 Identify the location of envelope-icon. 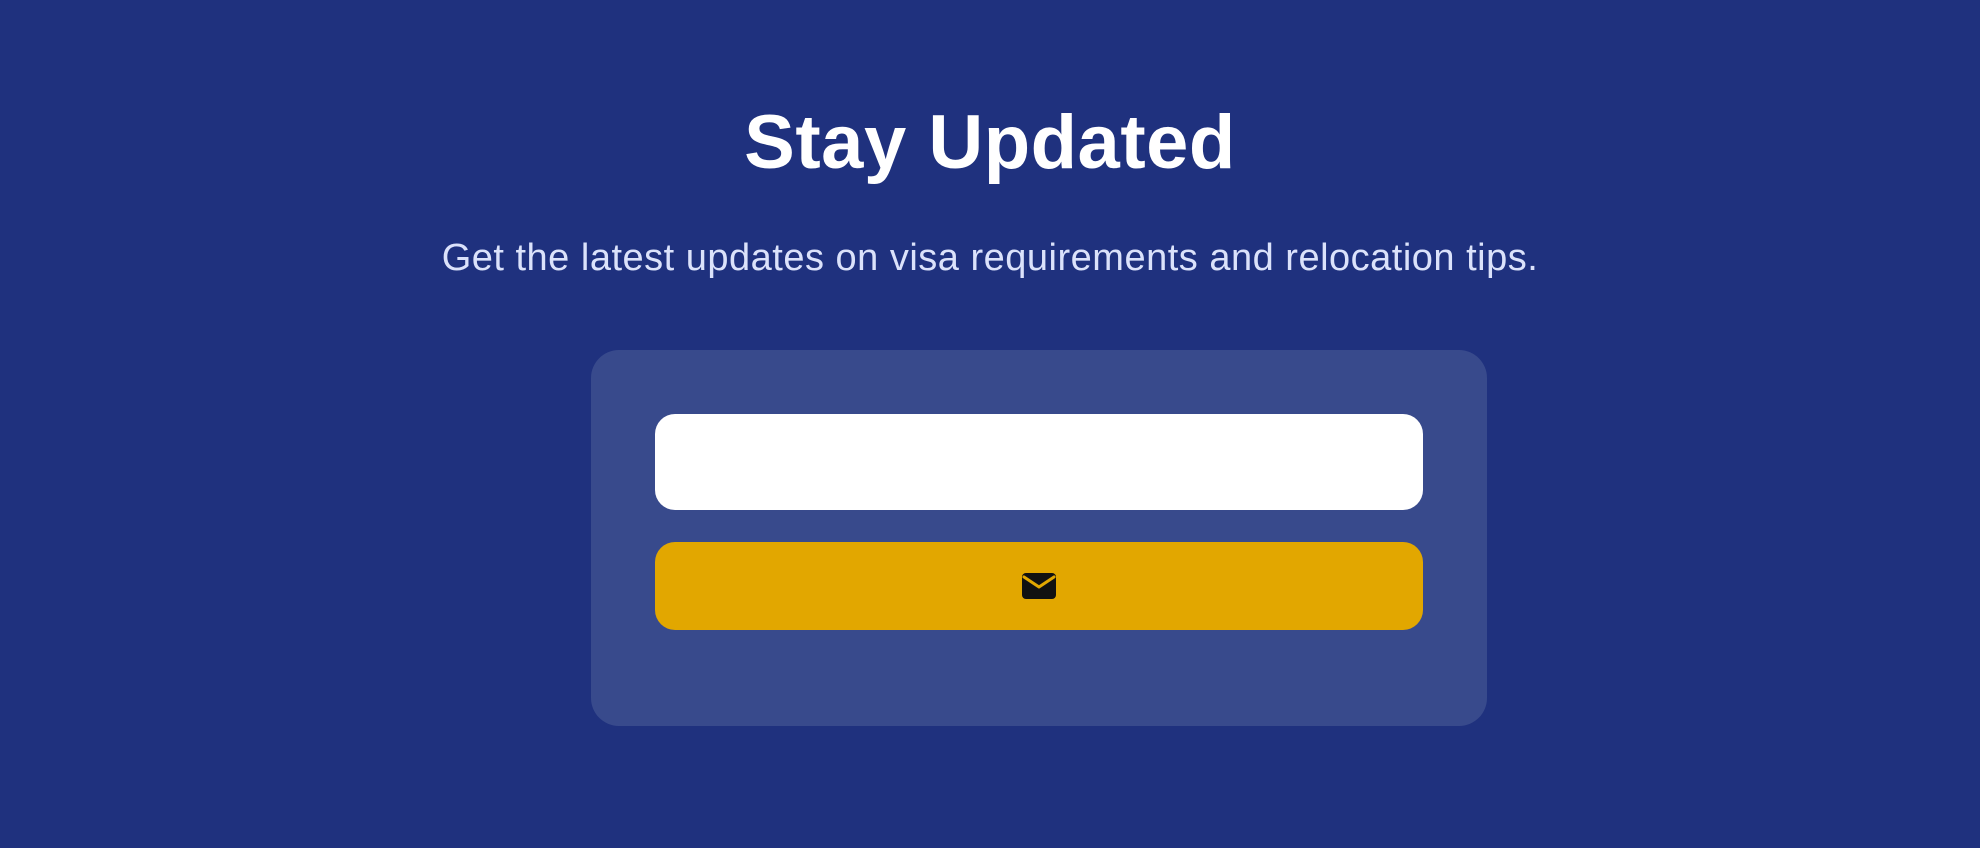
(1039, 586).